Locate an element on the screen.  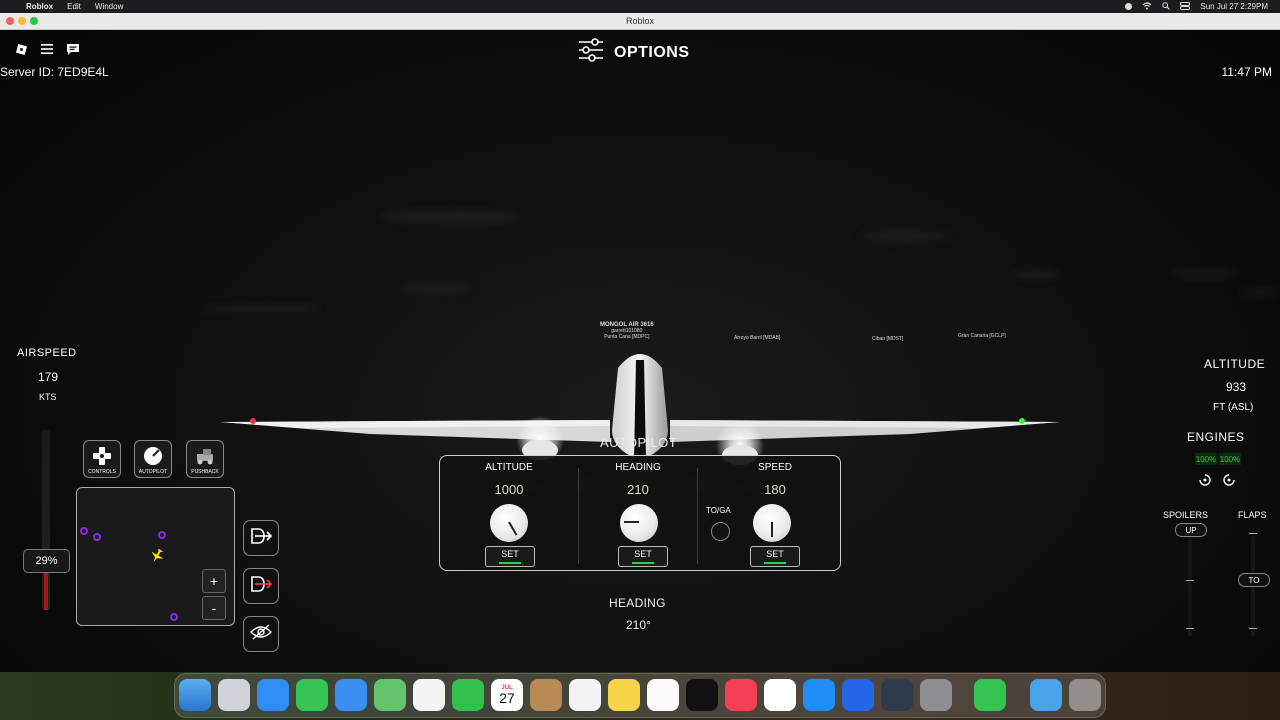
ap-heading-value: 210 is located at coordinates (638, 489).